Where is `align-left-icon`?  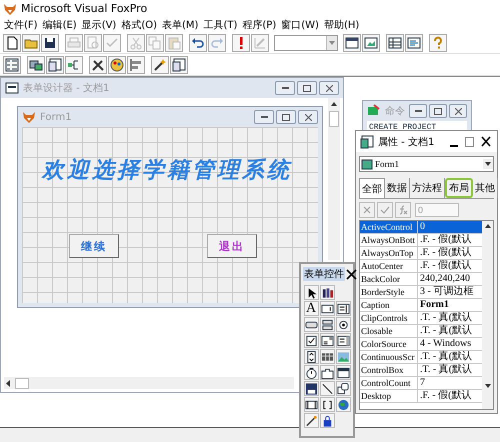
align-left-icon is located at coordinates (136, 65).